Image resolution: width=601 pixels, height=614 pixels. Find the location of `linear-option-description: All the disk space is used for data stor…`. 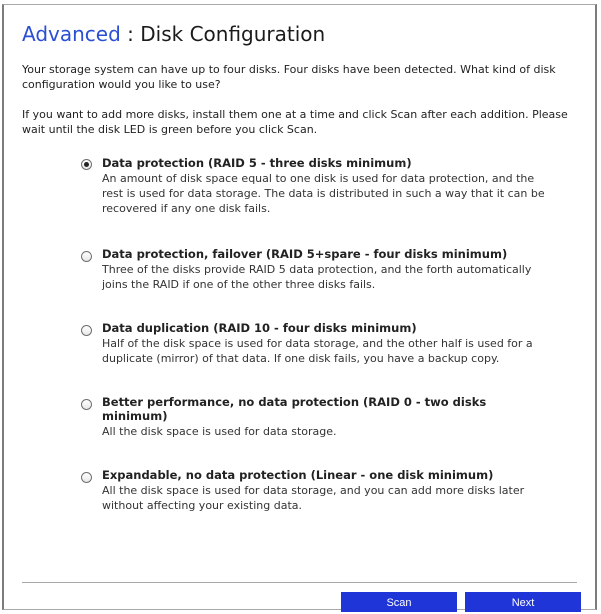

linear-option-description: All the disk space is used for data stor… is located at coordinates (313, 498).